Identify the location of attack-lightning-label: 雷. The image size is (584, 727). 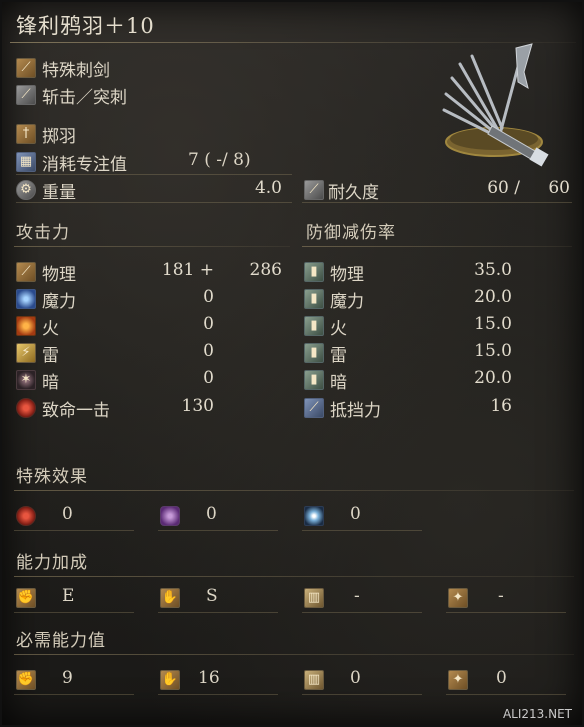
(50, 356).